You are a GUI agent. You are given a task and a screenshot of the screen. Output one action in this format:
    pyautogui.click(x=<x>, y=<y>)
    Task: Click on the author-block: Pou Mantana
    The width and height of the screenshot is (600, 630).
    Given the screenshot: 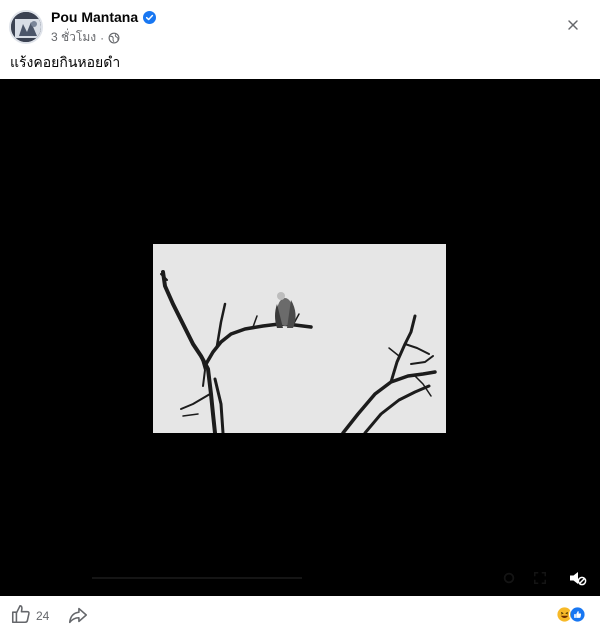 What is the action you would take?
    pyautogui.click(x=104, y=17)
    